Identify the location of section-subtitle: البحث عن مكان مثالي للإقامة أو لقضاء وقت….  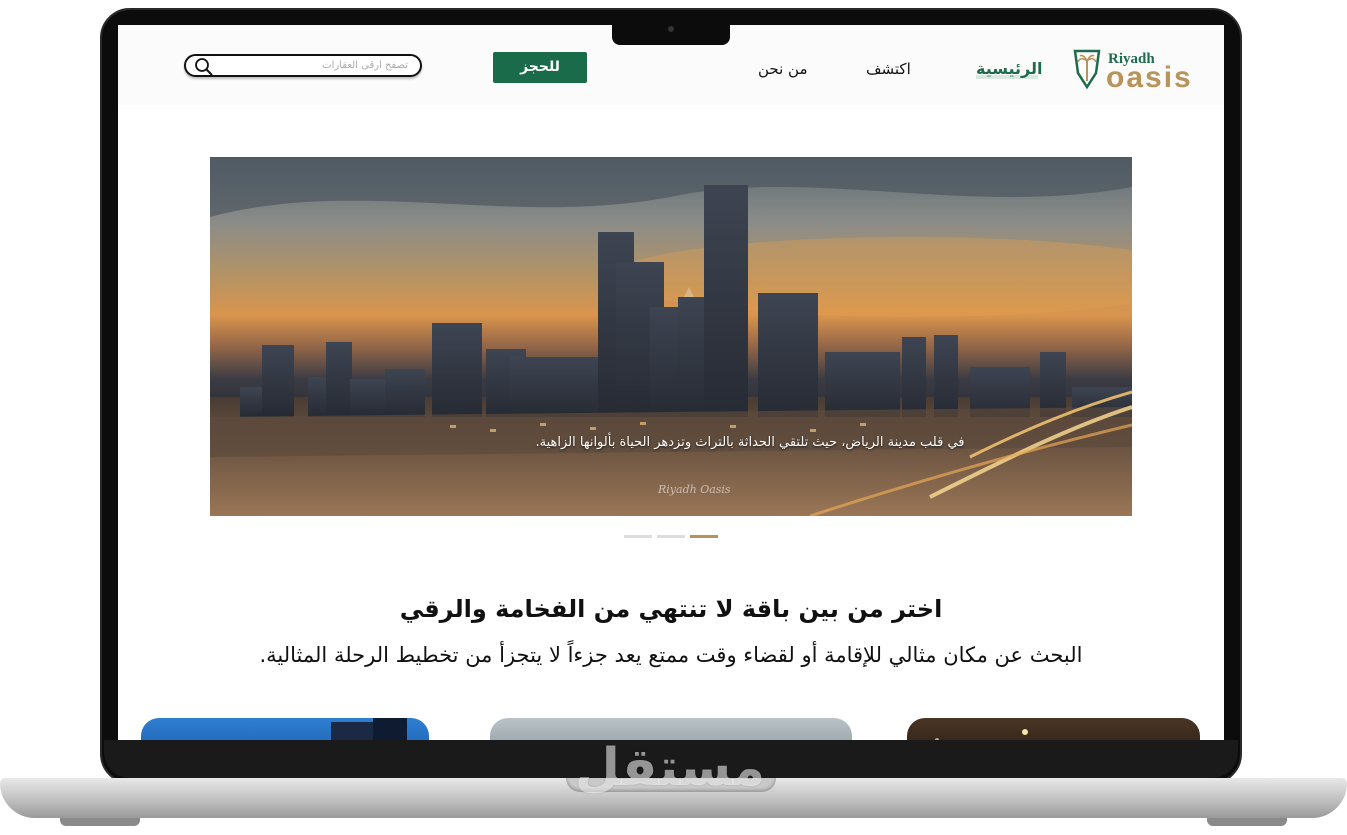
(671, 655).